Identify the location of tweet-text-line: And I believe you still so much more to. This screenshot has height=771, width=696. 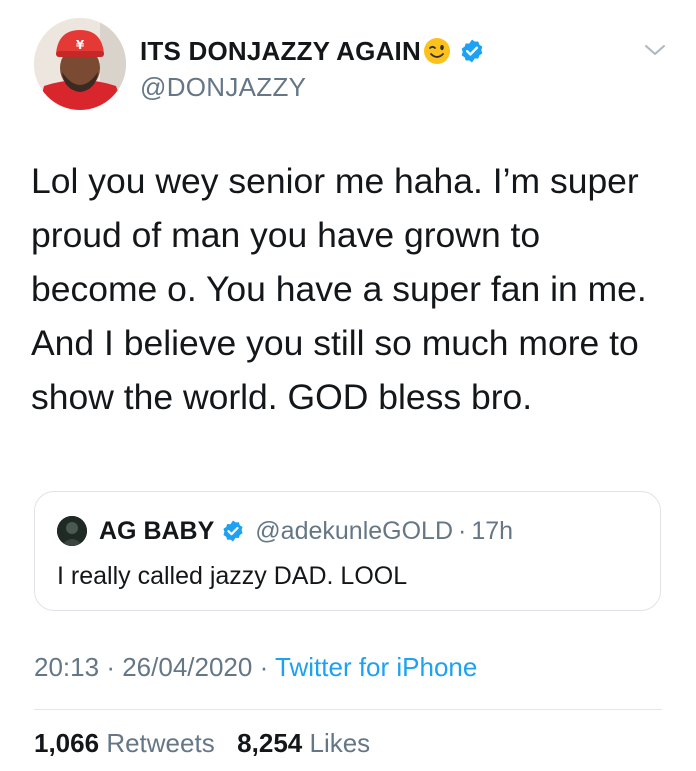
(335, 343).